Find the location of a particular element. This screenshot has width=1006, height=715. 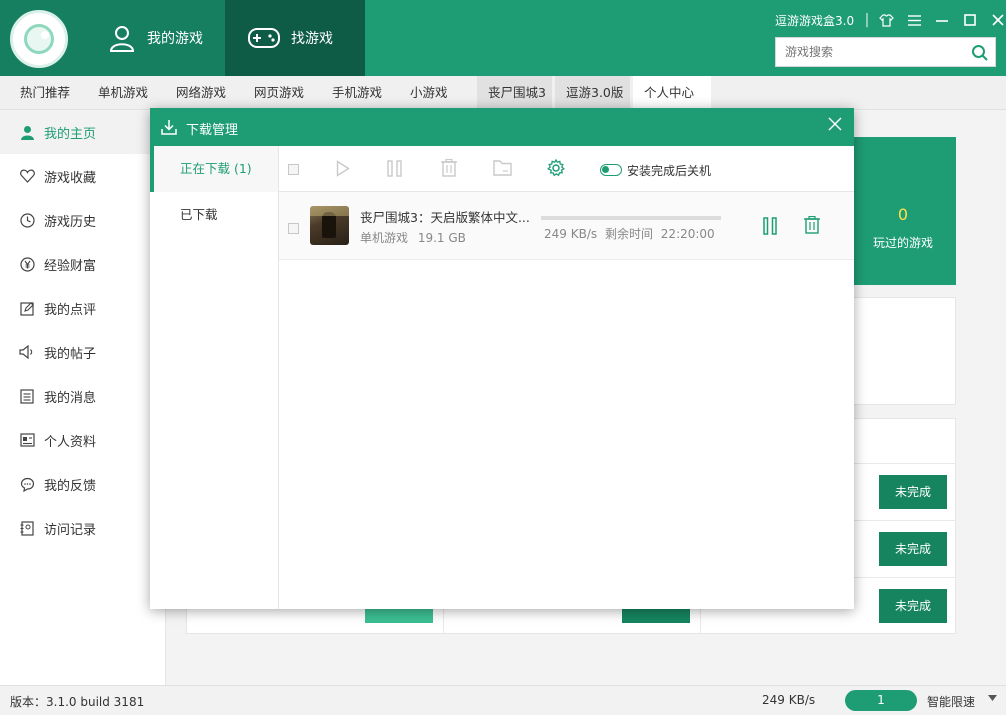

sidebar-item-favorites: 游戏收藏 is located at coordinates (82, 176).